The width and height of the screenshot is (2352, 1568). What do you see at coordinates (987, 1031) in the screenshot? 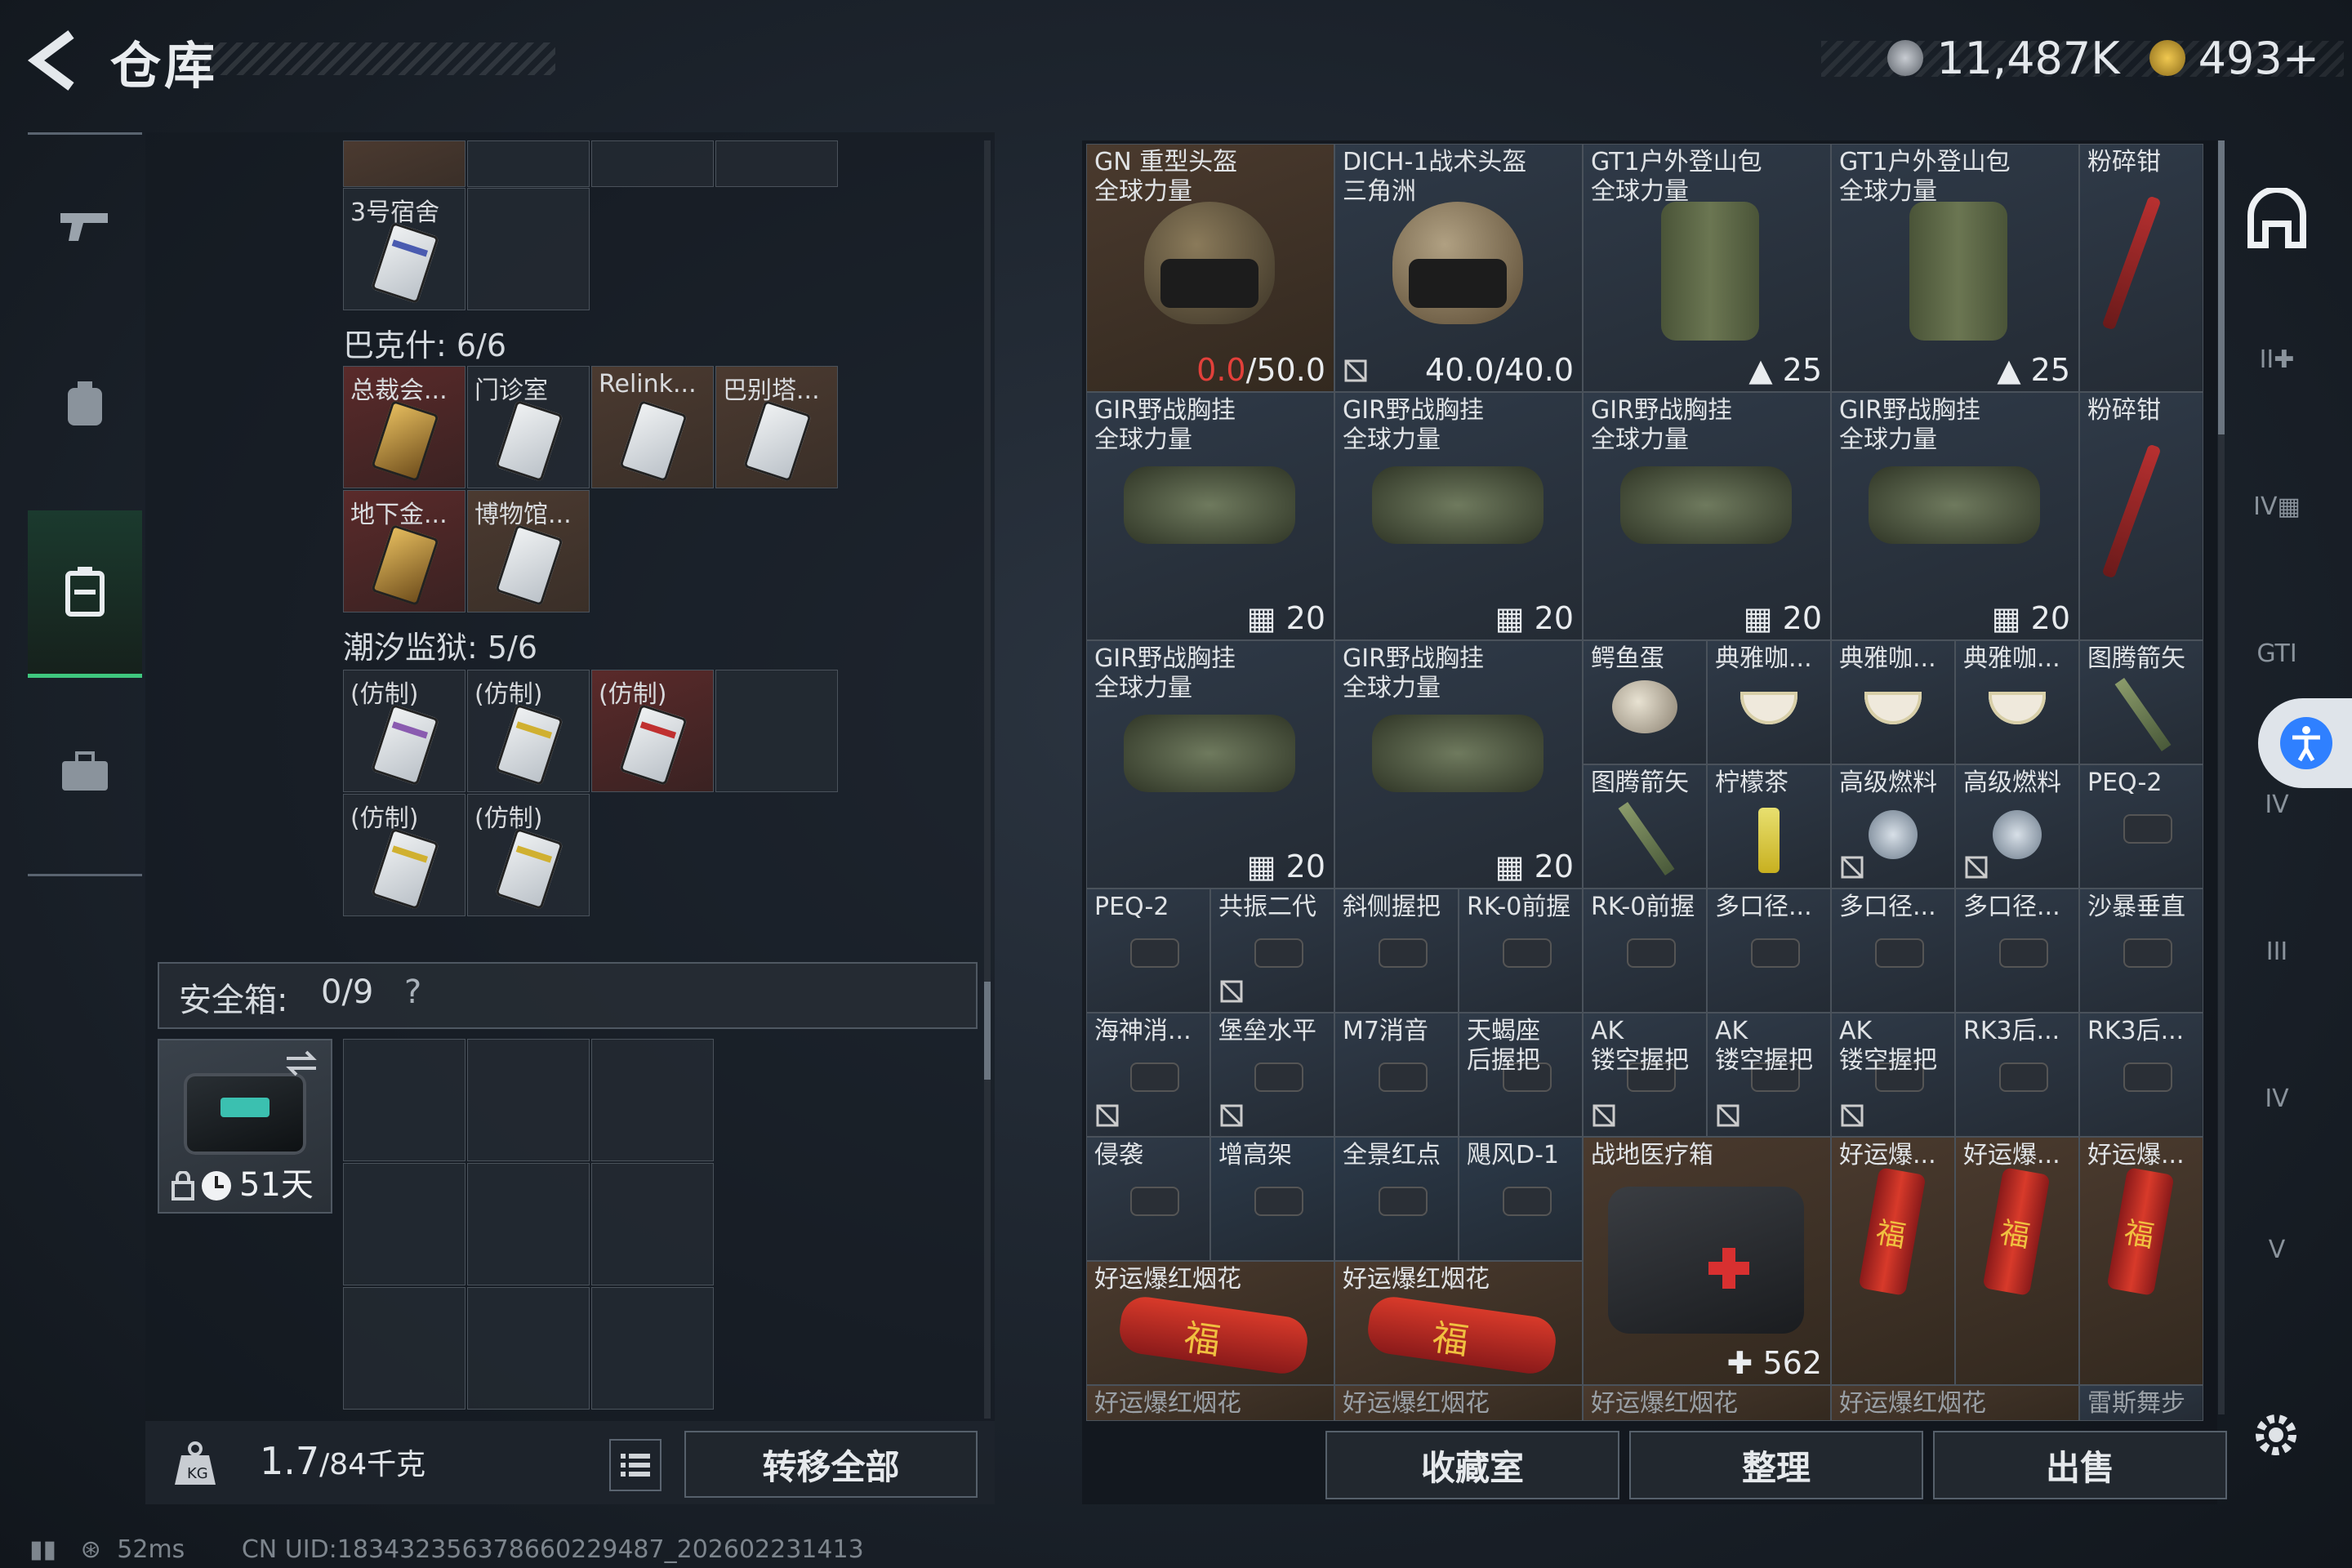
I see `left-scroll-thumb` at bounding box center [987, 1031].